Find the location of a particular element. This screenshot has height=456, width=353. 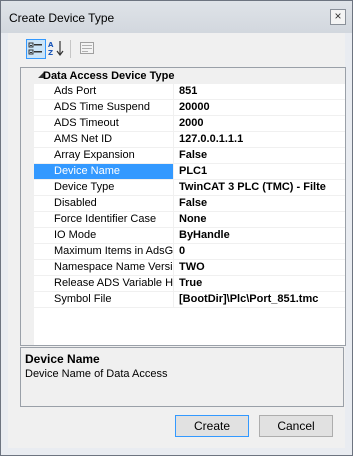

close-button: × is located at coordinates (338, 17).